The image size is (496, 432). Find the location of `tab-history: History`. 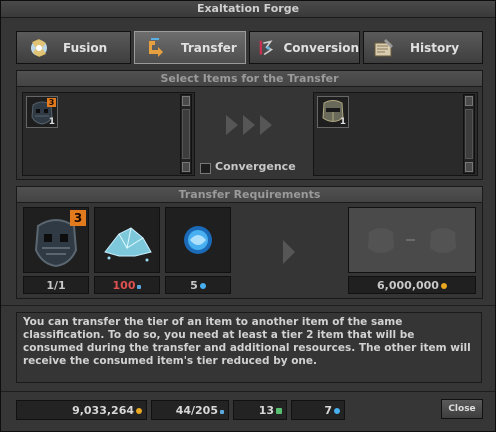

tab-history: History is located at coordinates (423, 47).